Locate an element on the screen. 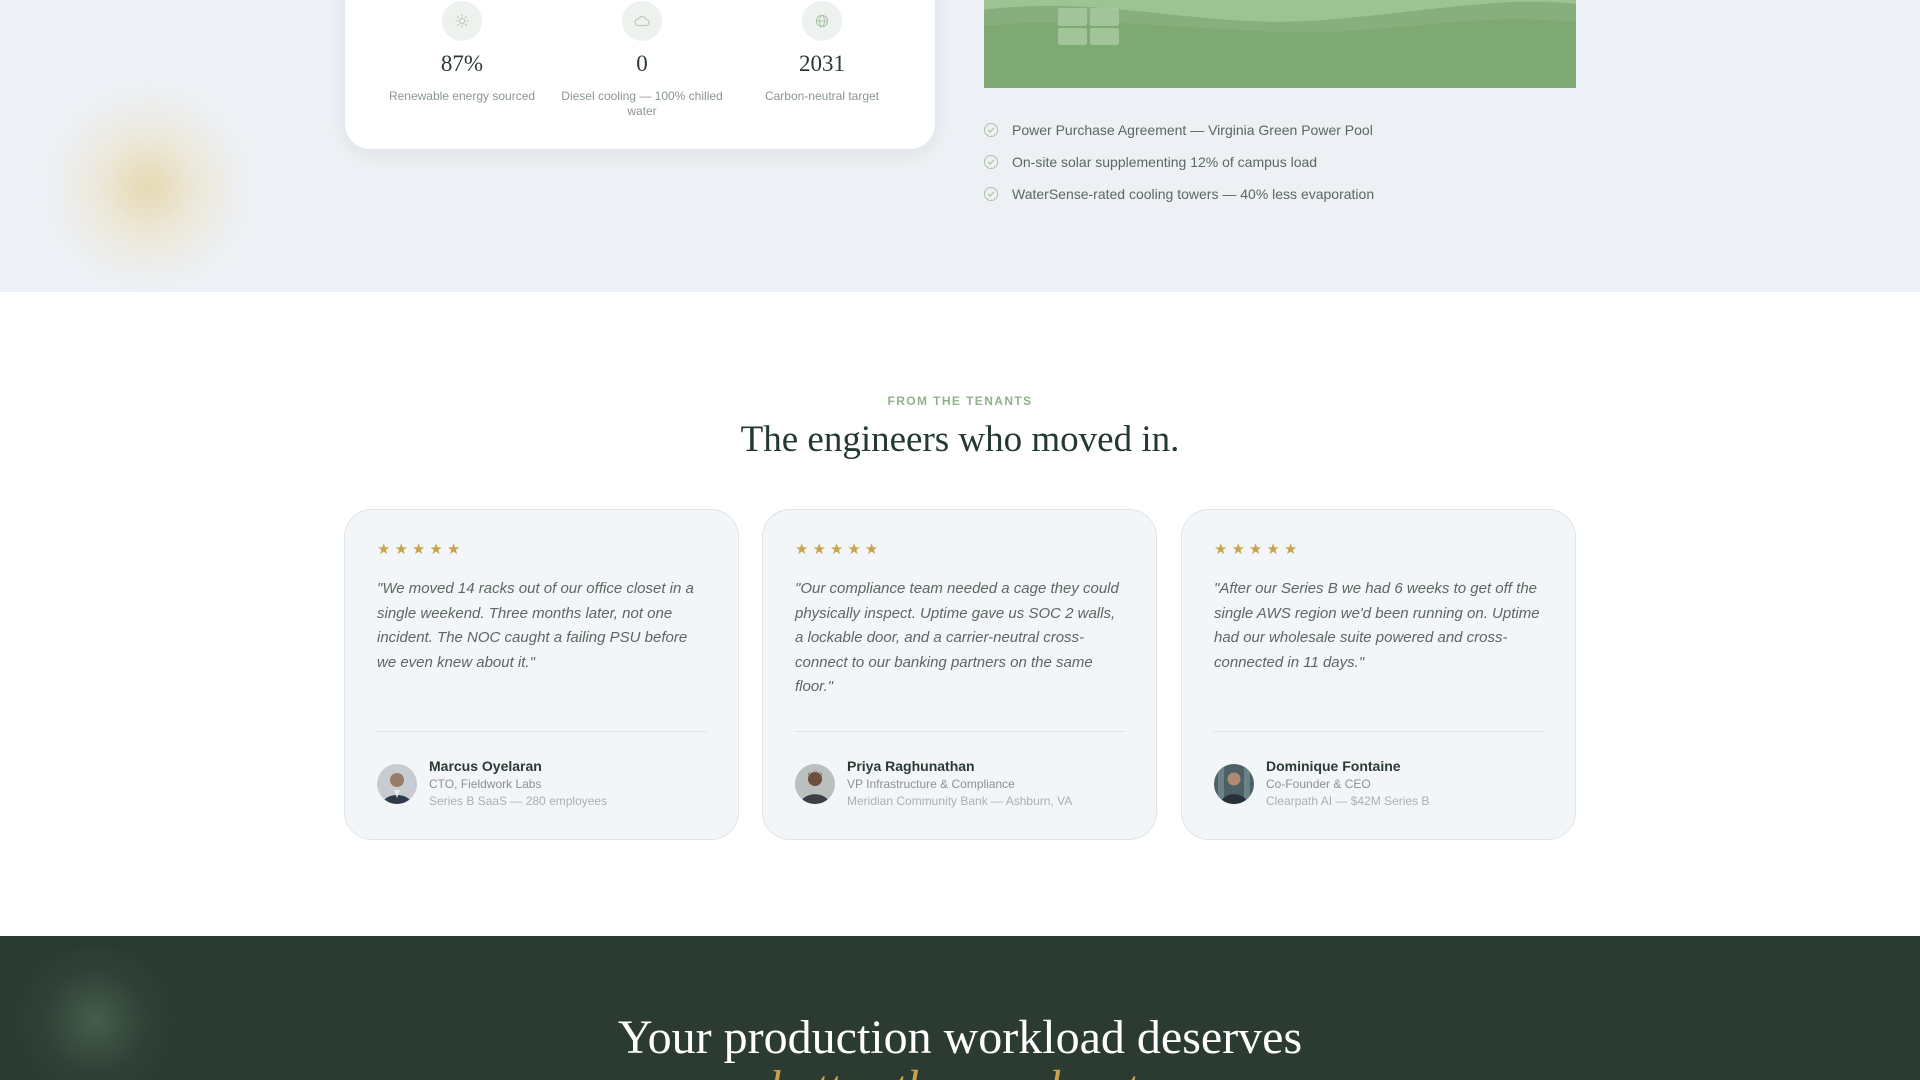 The height and width of the screenshot is (1080, 1920). author-company: Meridian Community Bank — Ashburn, VA is located at coordinates (960, 801).